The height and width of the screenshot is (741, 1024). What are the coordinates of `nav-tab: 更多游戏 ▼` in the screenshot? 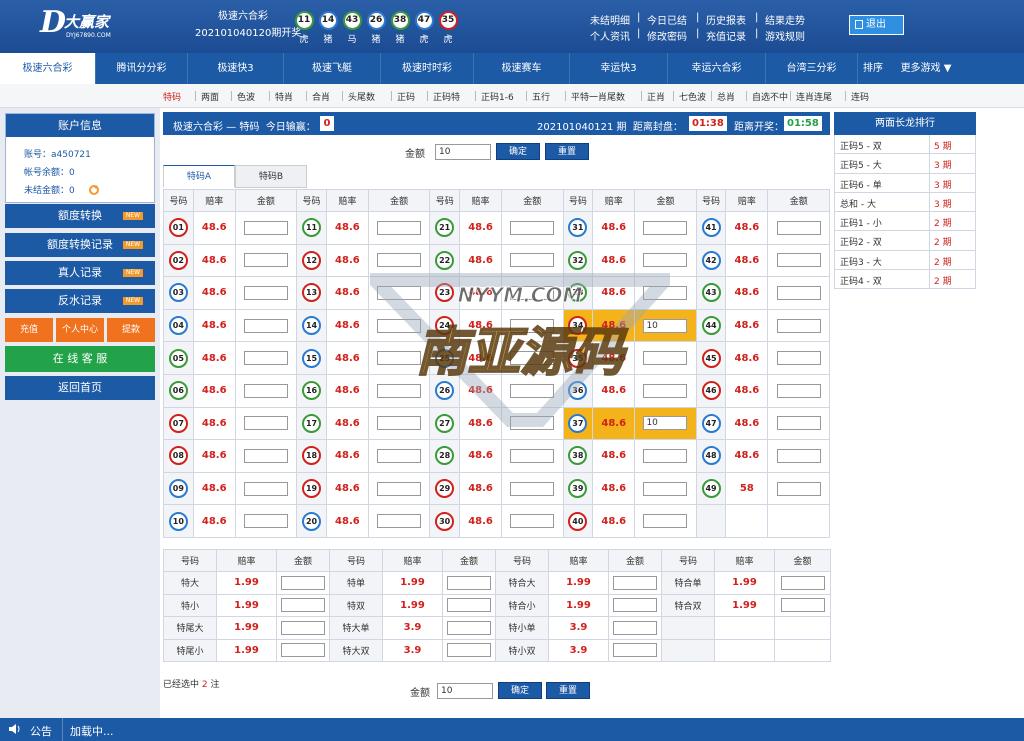 It's located at (926, 68).